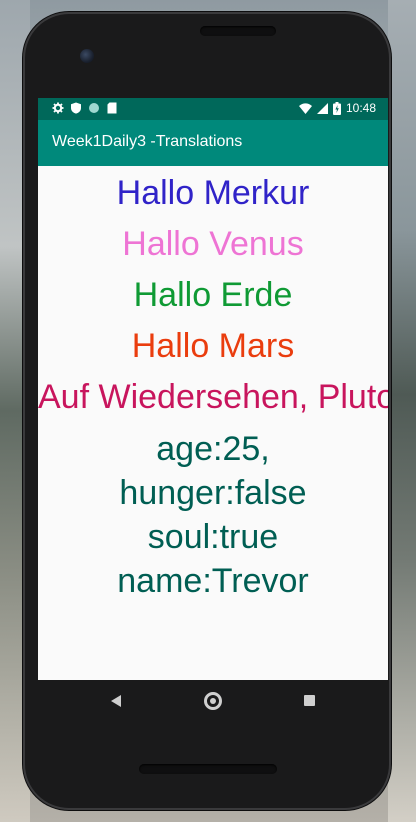 The width and height of the screenshot is (416, 822). Describe the element at coordinates (213, 449) in the screenshot. I see `property-age: age:25,` at that location.